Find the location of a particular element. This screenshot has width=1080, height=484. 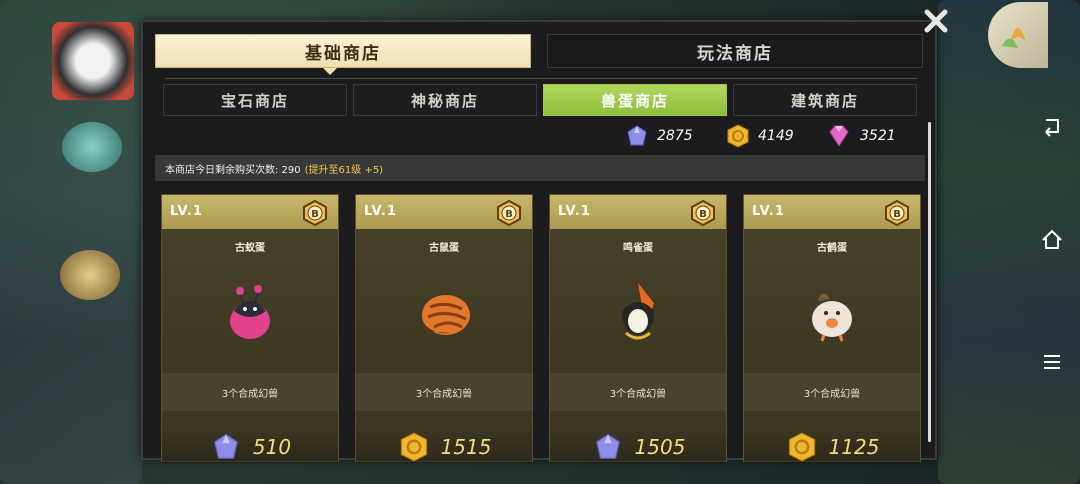

buy-button: 1505 is located at coordinates (638, 447).